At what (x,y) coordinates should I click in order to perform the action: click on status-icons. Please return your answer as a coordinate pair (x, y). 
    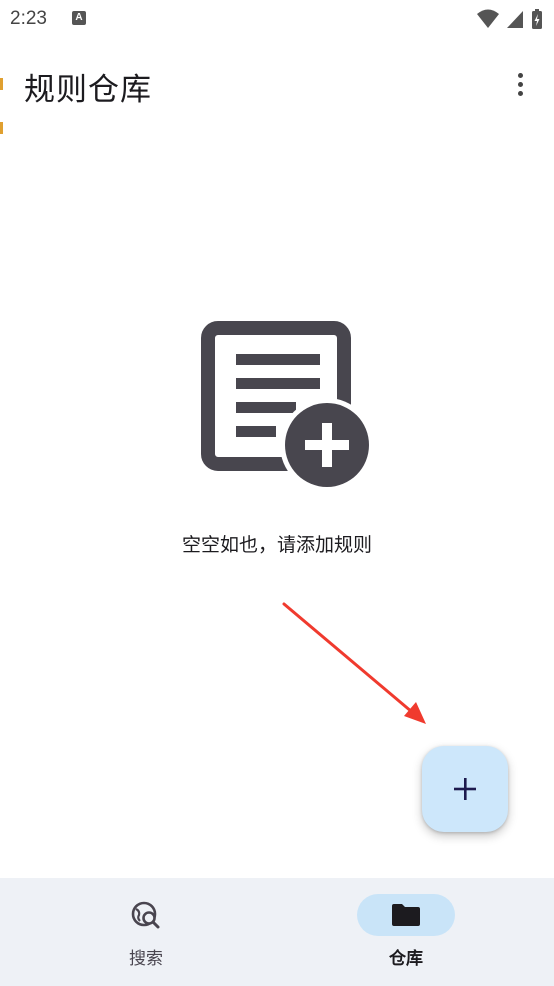
    Looking at the image, I should click on (510, 20).